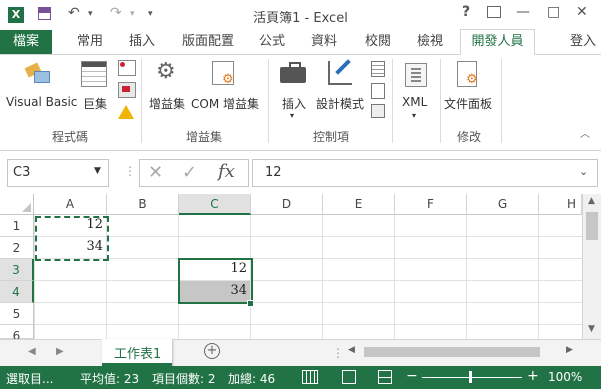 The height and width of the screenshot is (389, 601). I want to click on window-title: 活頁簿1 - Excel, so click(300, 18).